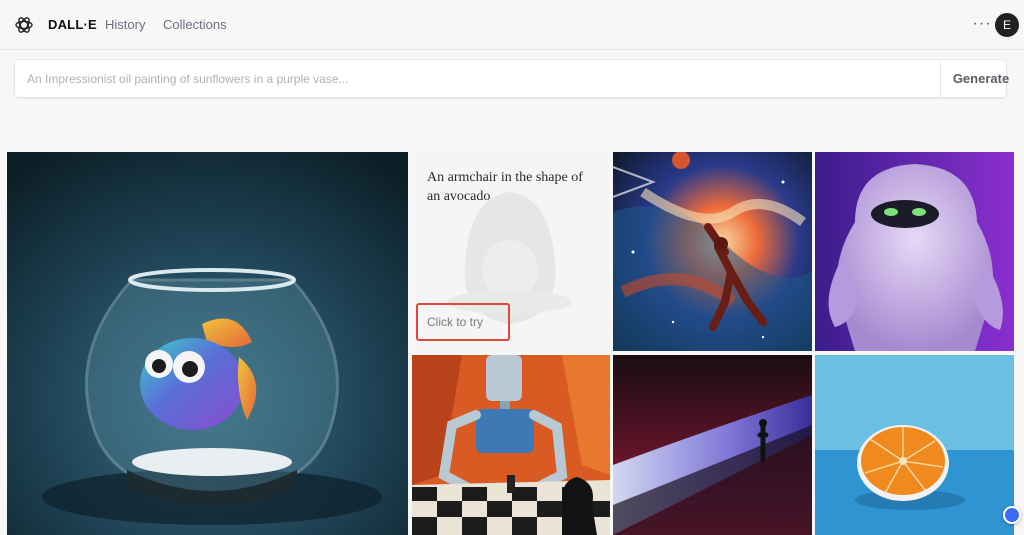 The width and height of the screenshot is (1024, 535). What do you see at coordinates (1012, 515) in the screenshot?
I see `chat-help-icon` at bounding box center [1012, 515].